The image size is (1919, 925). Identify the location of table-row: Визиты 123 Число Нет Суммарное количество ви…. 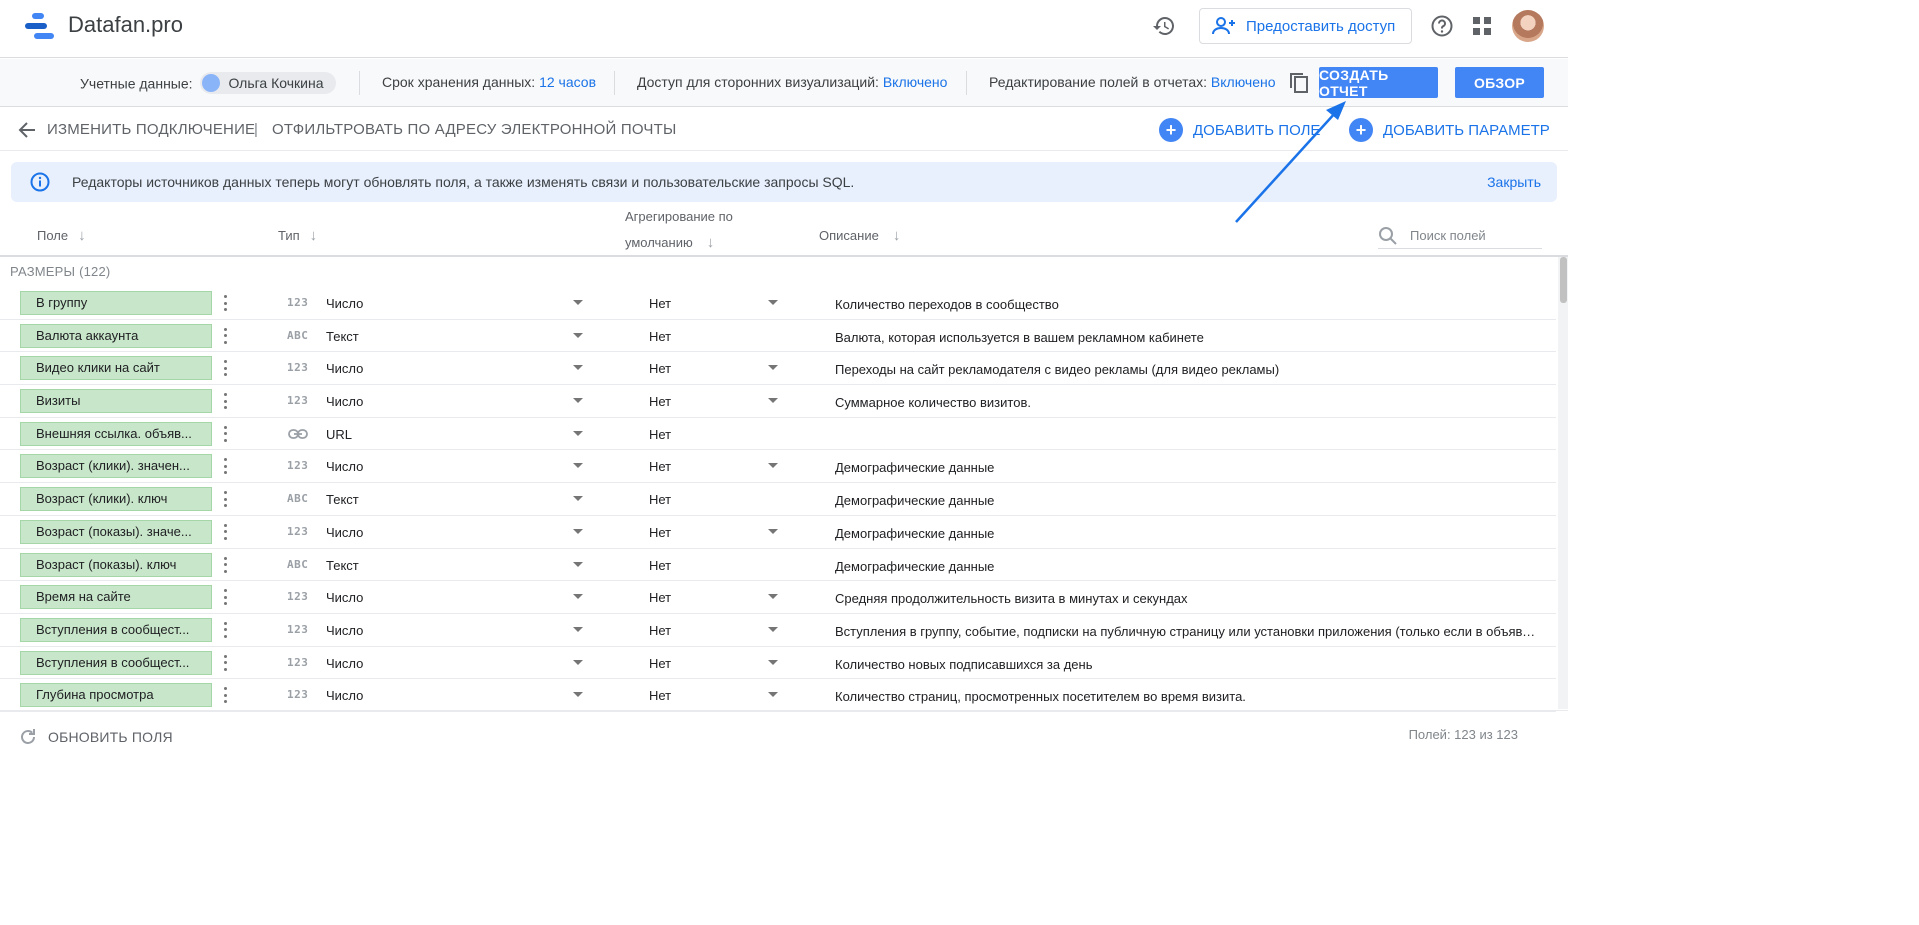
(778, 401).